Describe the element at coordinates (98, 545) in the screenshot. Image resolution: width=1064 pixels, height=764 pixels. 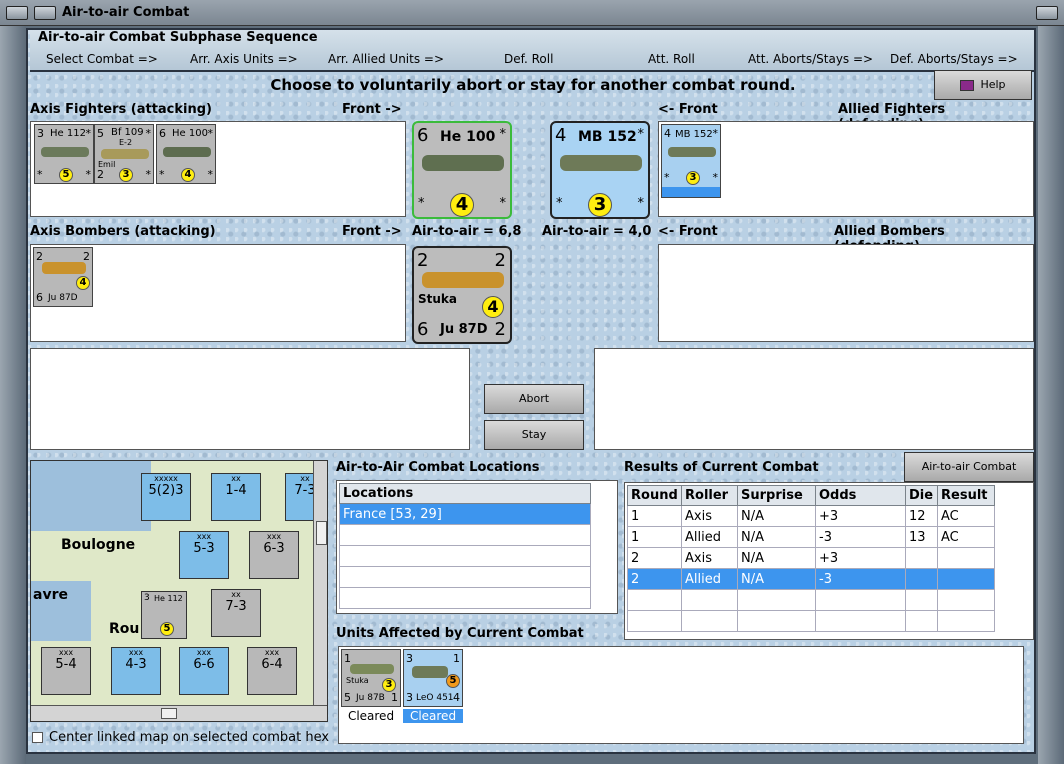
I see `map-label: Boulogne` at that location.